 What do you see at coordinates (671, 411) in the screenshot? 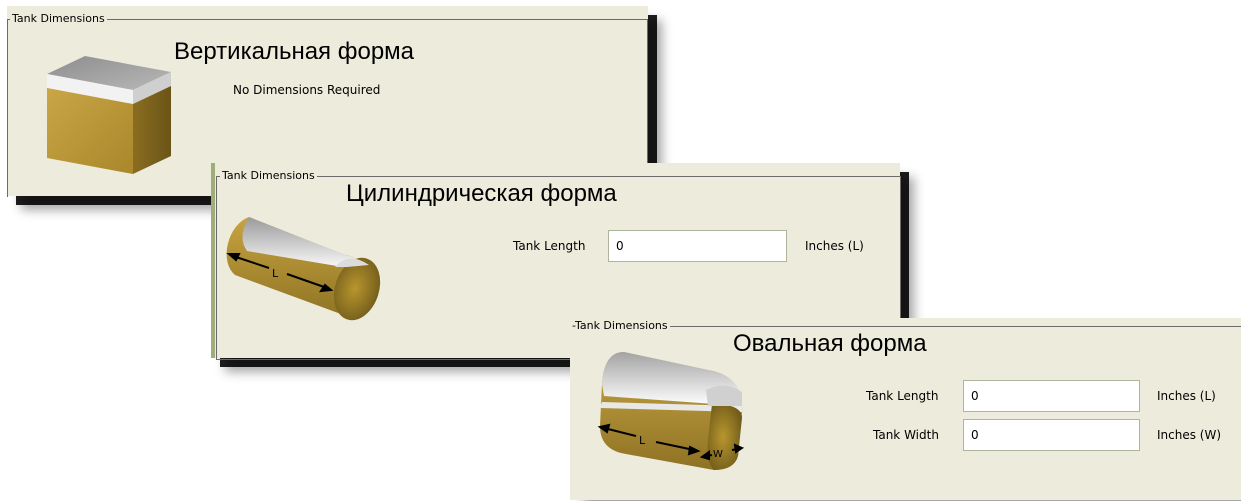
I see `oval-tank-icon: L W` at bounding box center [671, 411].